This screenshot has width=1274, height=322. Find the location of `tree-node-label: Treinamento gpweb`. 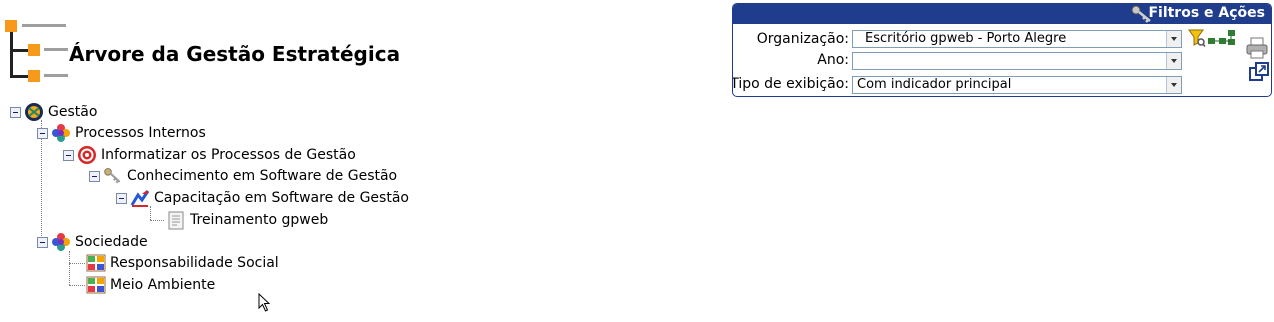

tree-node-label: Treinamento gpweb is located at coordinates (259, 220).